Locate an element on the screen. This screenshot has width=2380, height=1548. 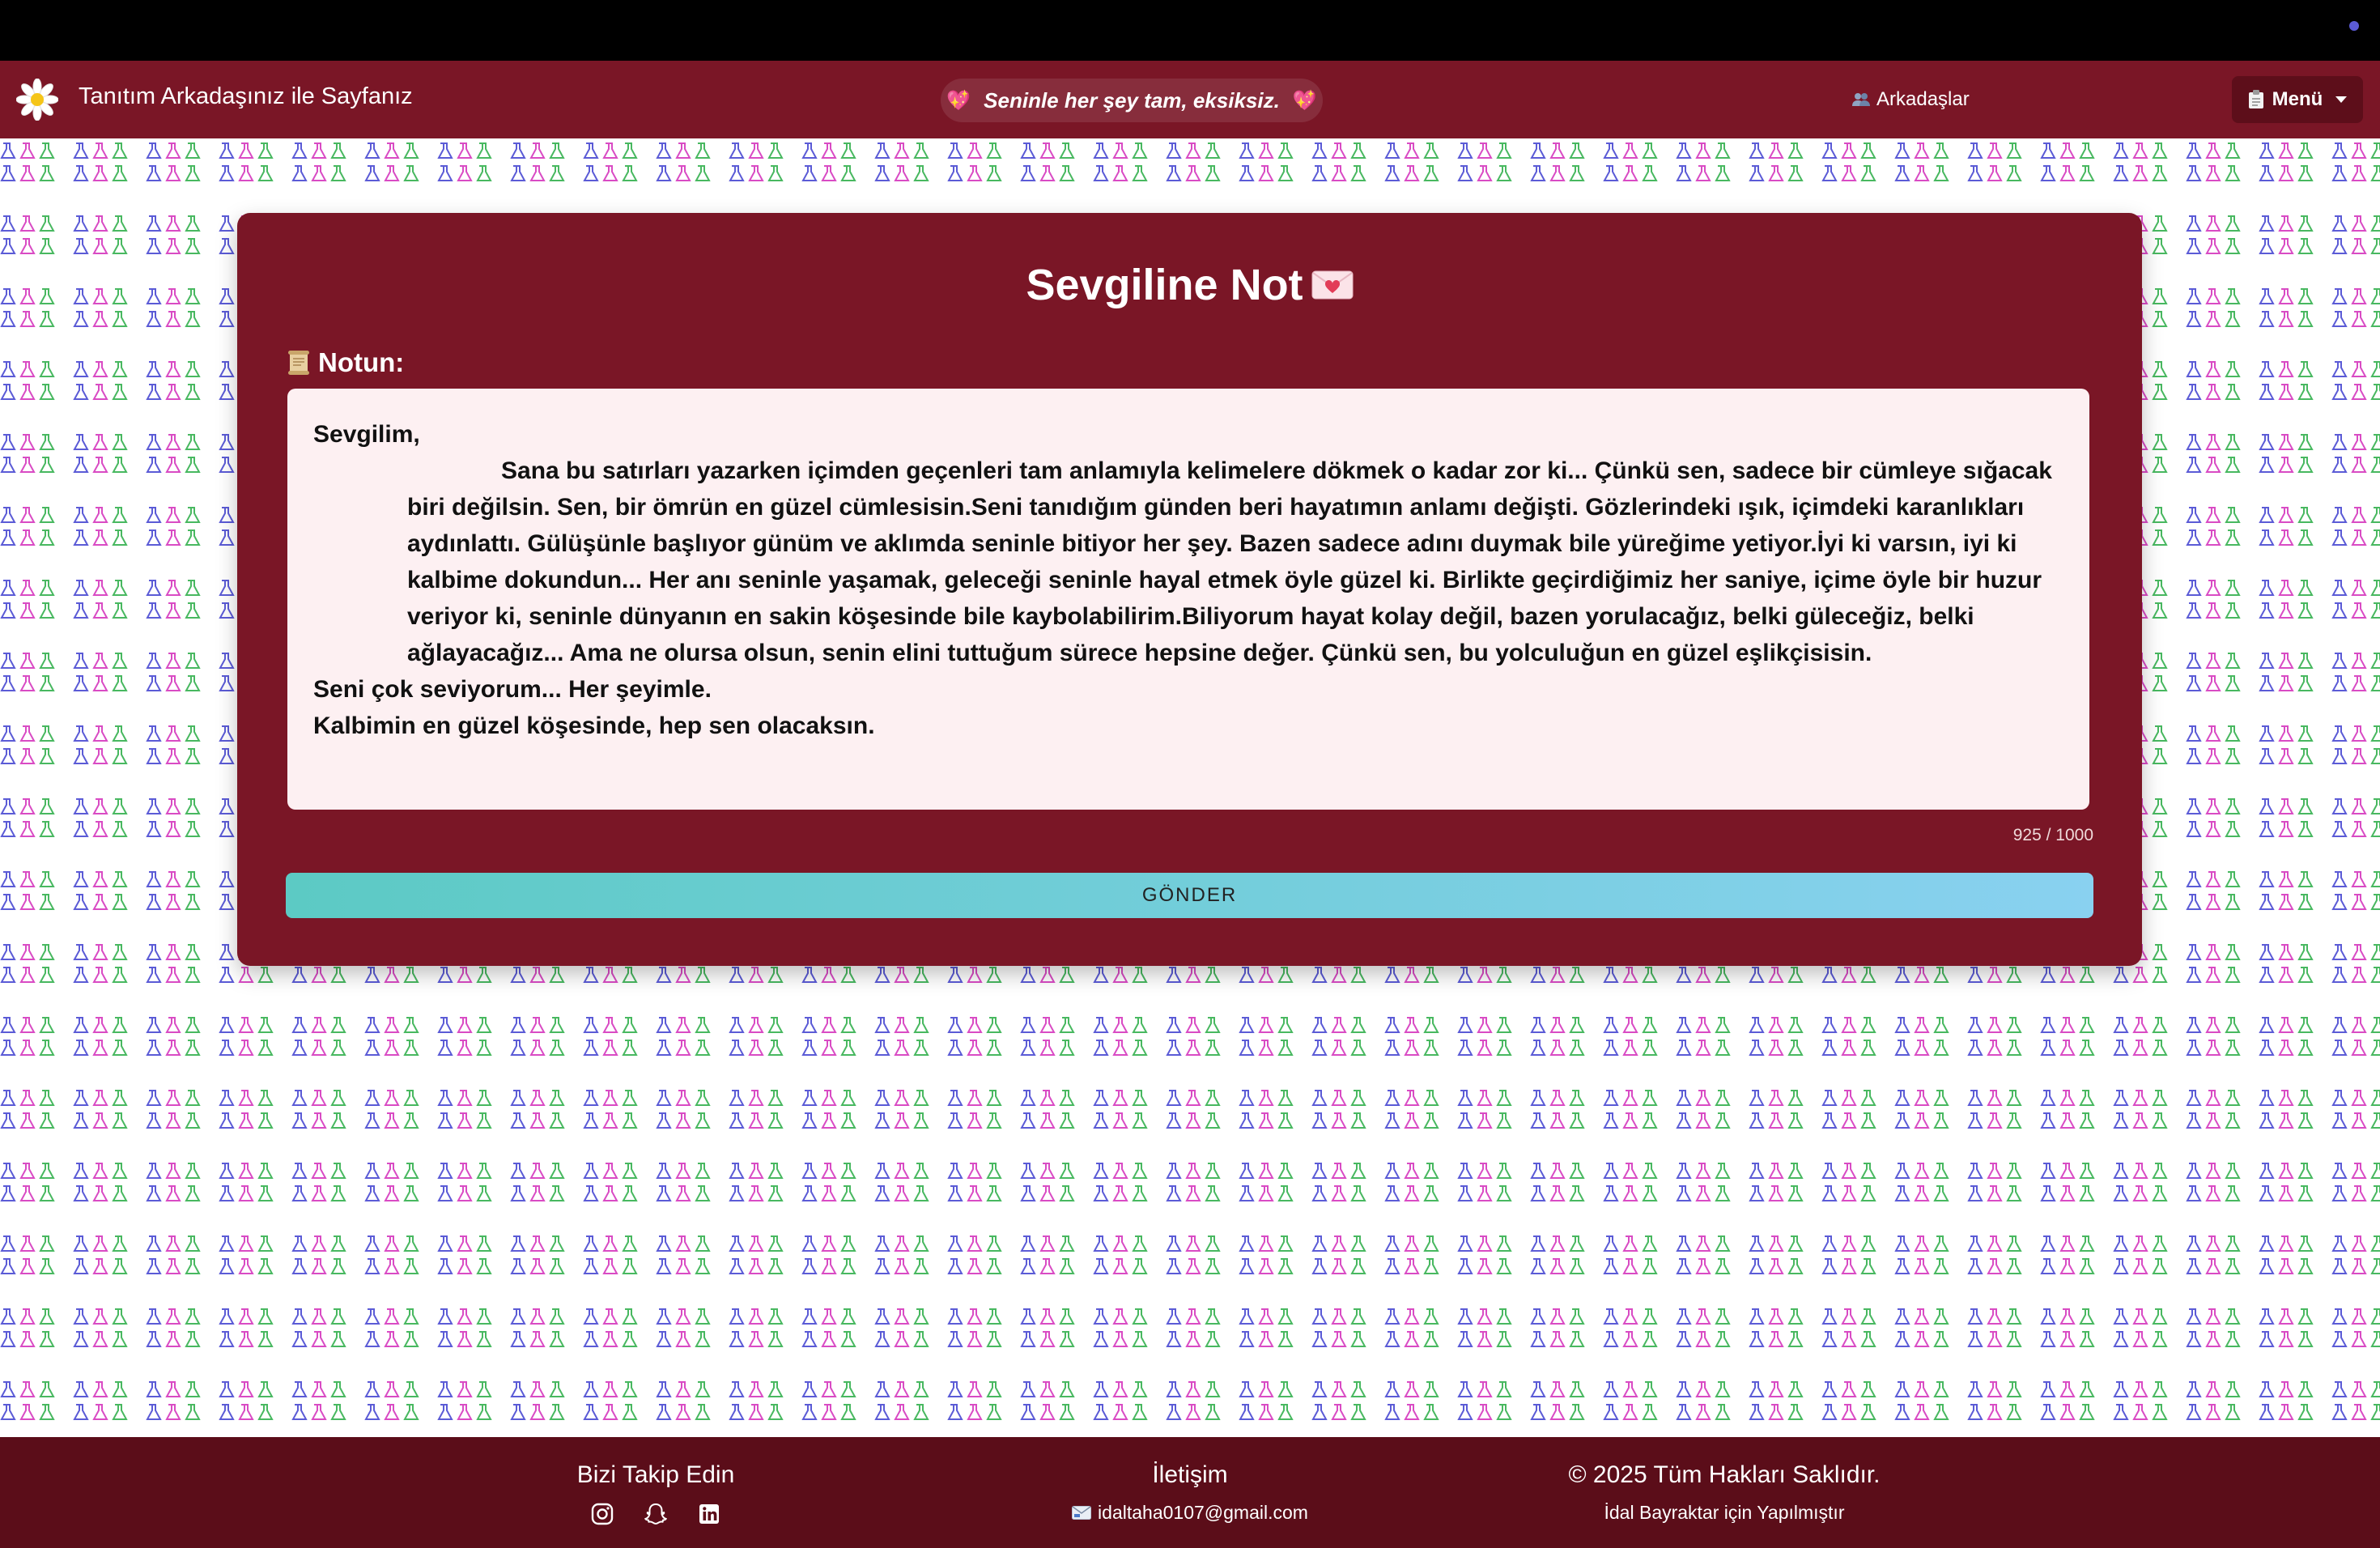
footer-email-text: idaltaha0107@gmail.com is located at coordinates (1203, 1512).